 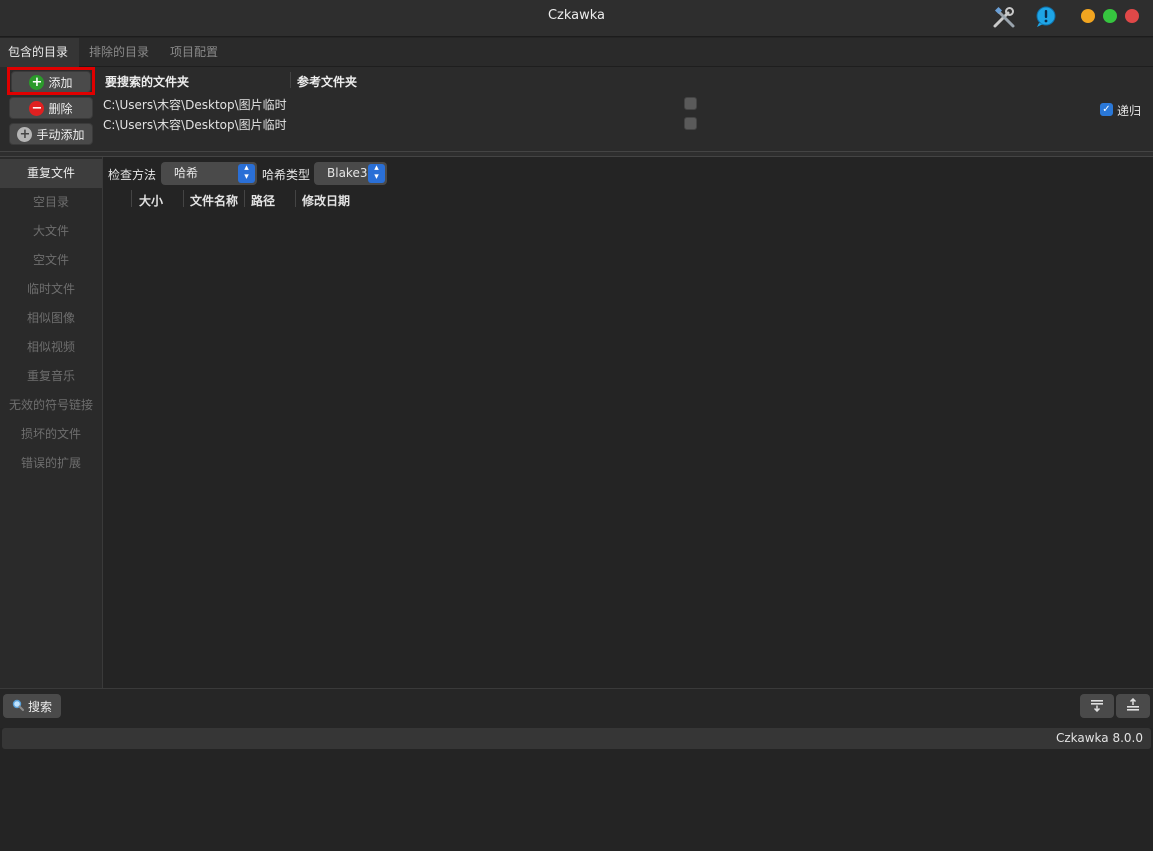 I want to click on filename-column-header: 文件名称, so click(x=214, y=200).